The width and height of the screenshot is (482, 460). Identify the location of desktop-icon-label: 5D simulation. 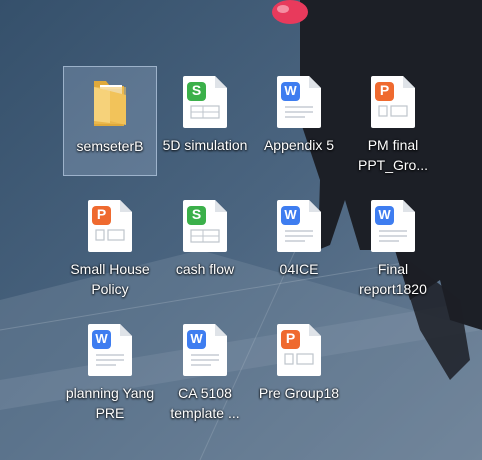
(205, 145).